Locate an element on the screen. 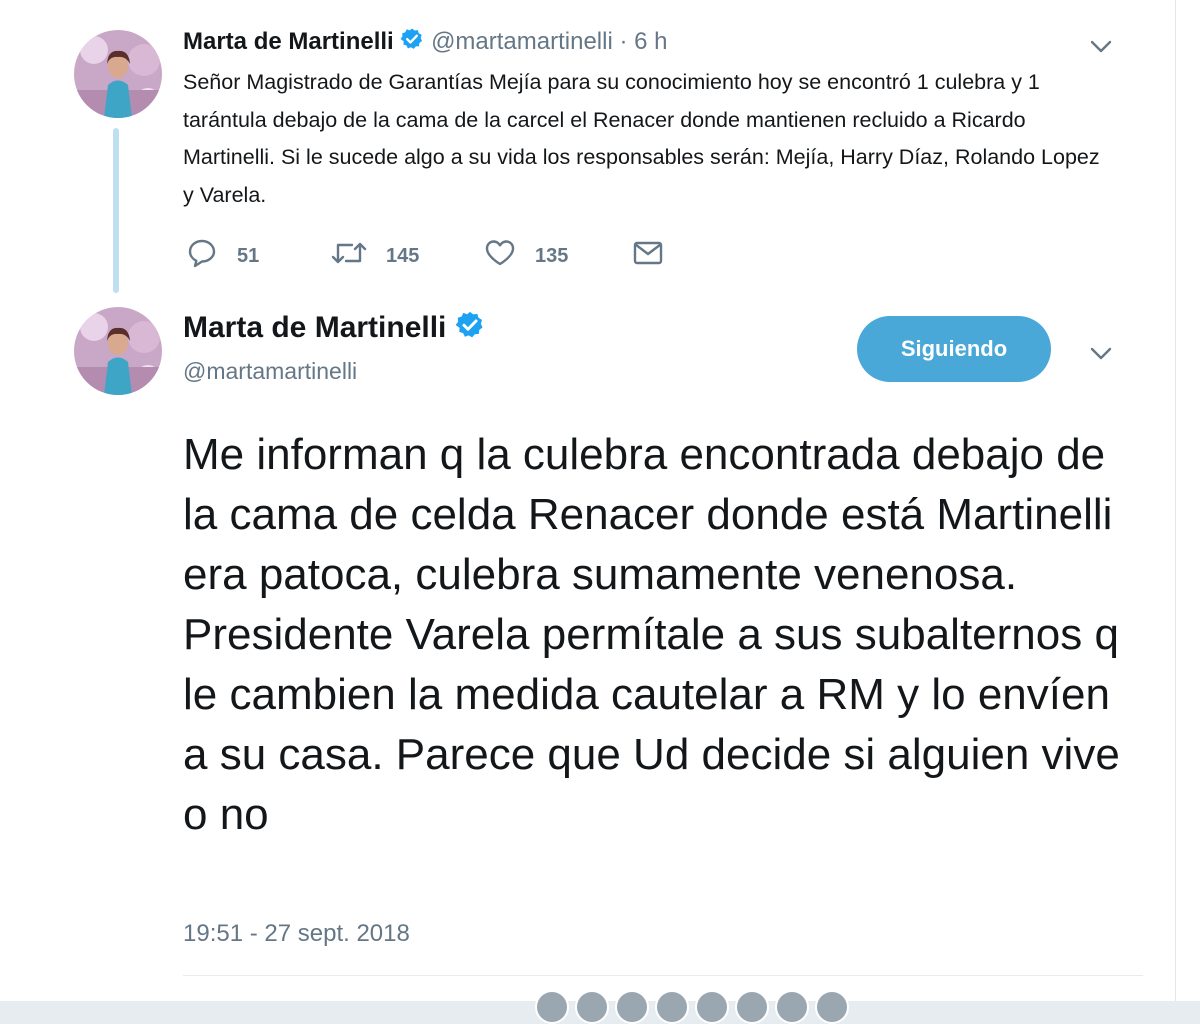 This screenshot has height=1024, width=1200. like-count: 135 is located at coordinates (552, 255).